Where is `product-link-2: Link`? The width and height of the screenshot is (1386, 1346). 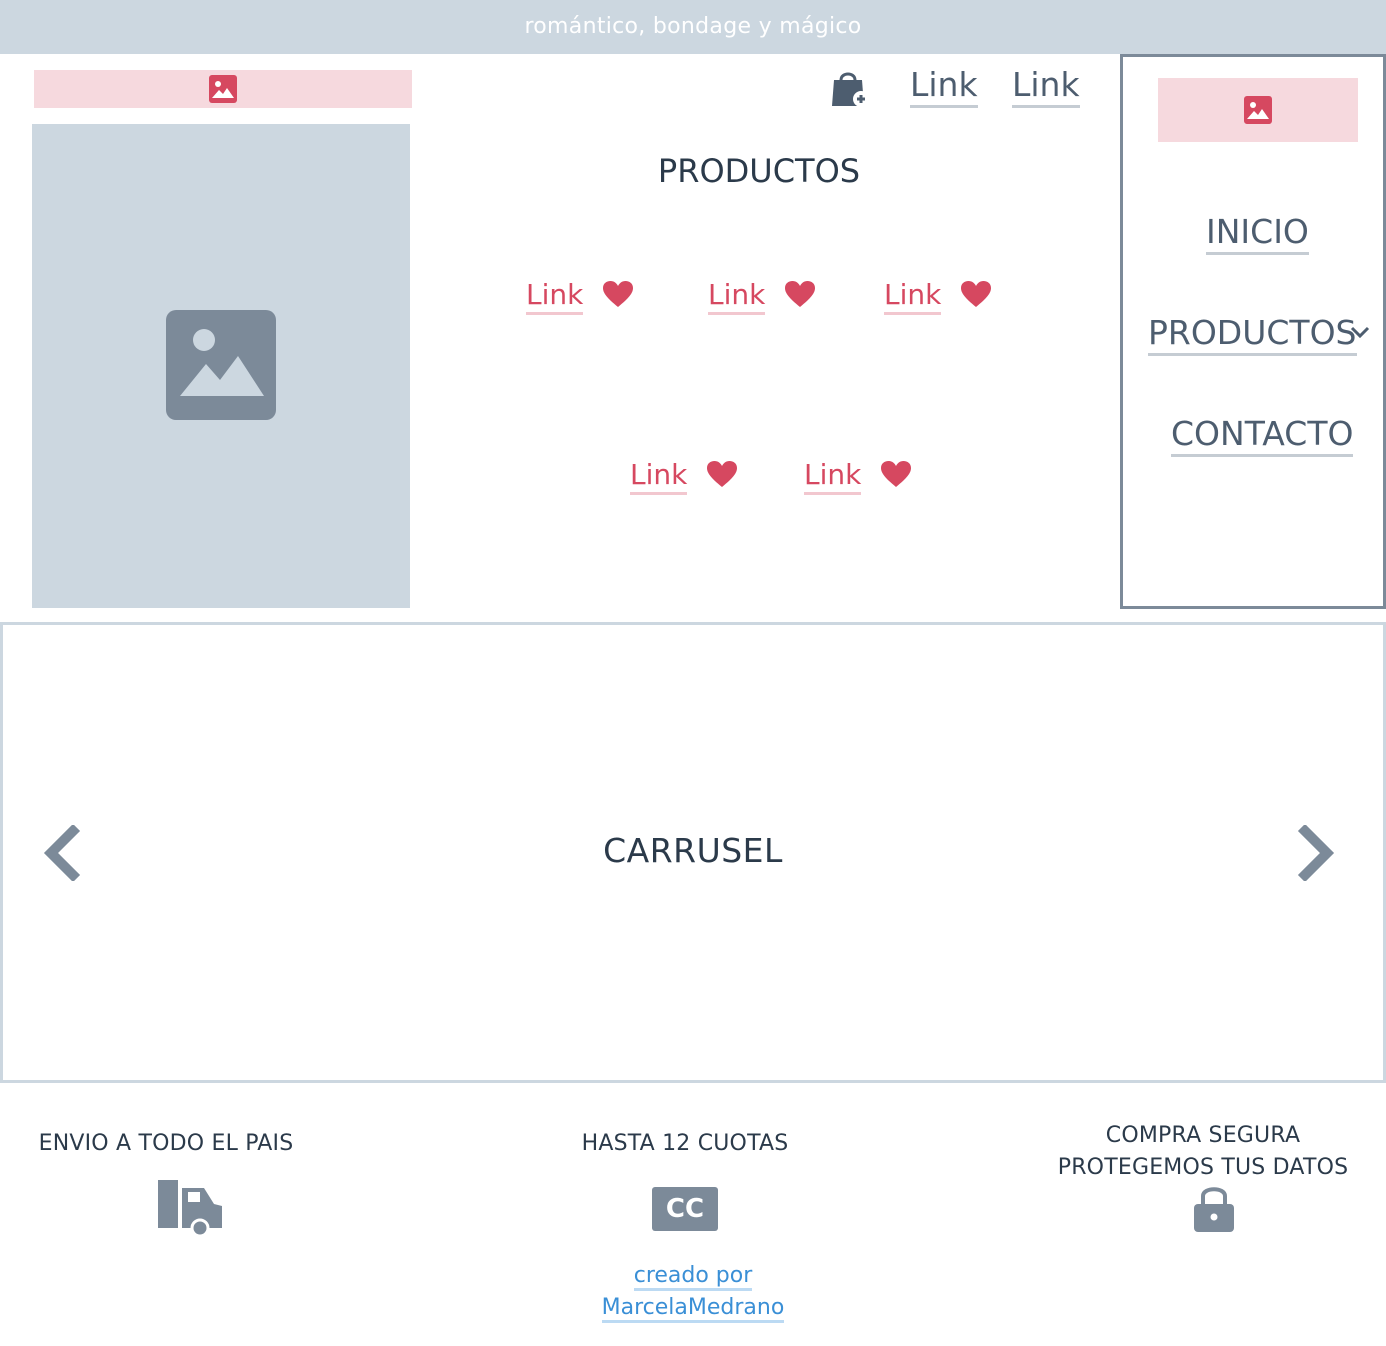
product-link-2: Link is located at coordinates (737, 296).